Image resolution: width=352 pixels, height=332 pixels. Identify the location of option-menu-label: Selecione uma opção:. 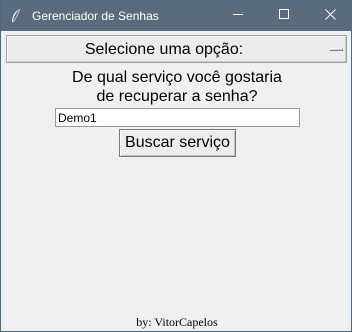
(164, 49).